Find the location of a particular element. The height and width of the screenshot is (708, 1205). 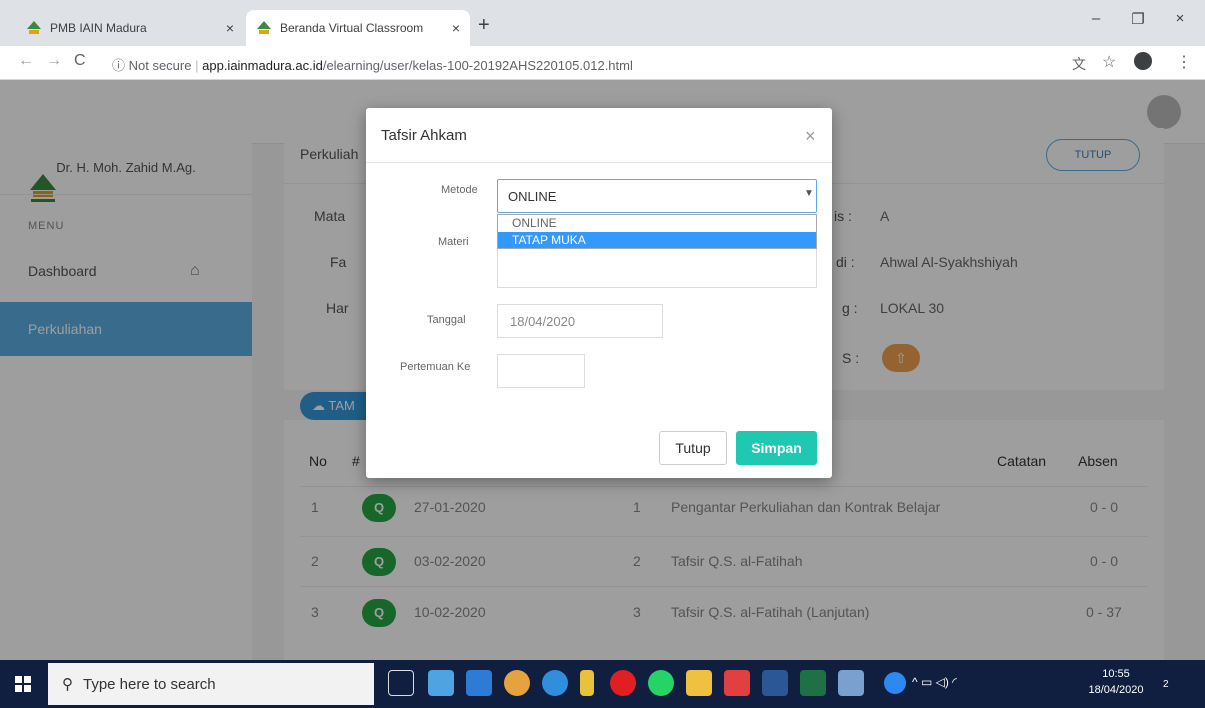

dropdown-option-online: ONLINE is located at coordinates (657, 223).